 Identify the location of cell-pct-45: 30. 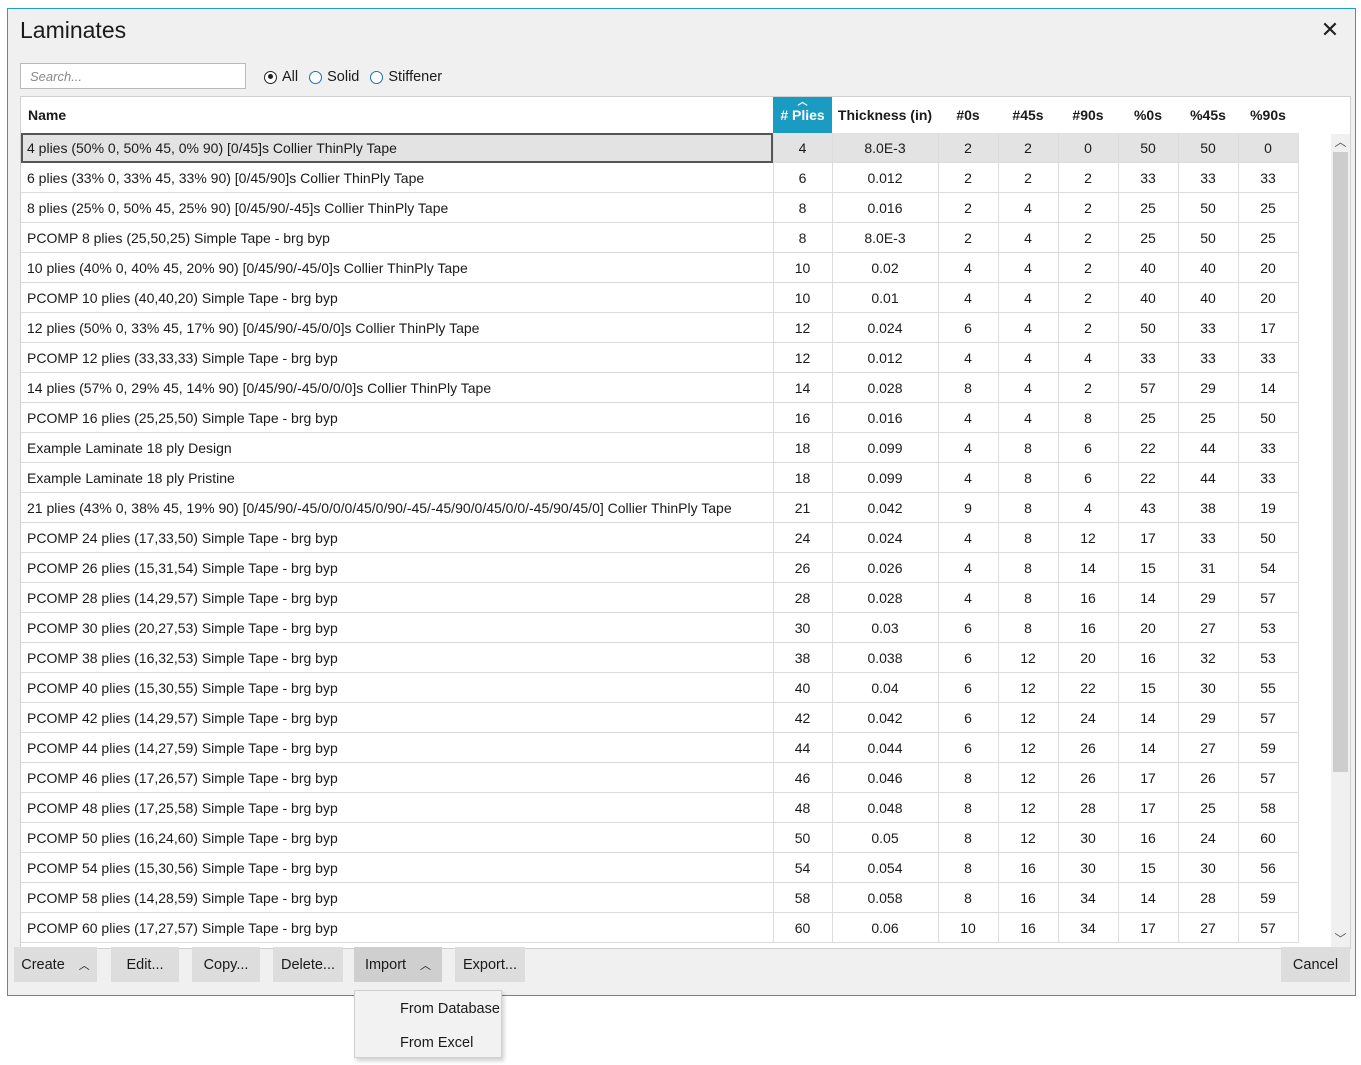
(1208, 867).